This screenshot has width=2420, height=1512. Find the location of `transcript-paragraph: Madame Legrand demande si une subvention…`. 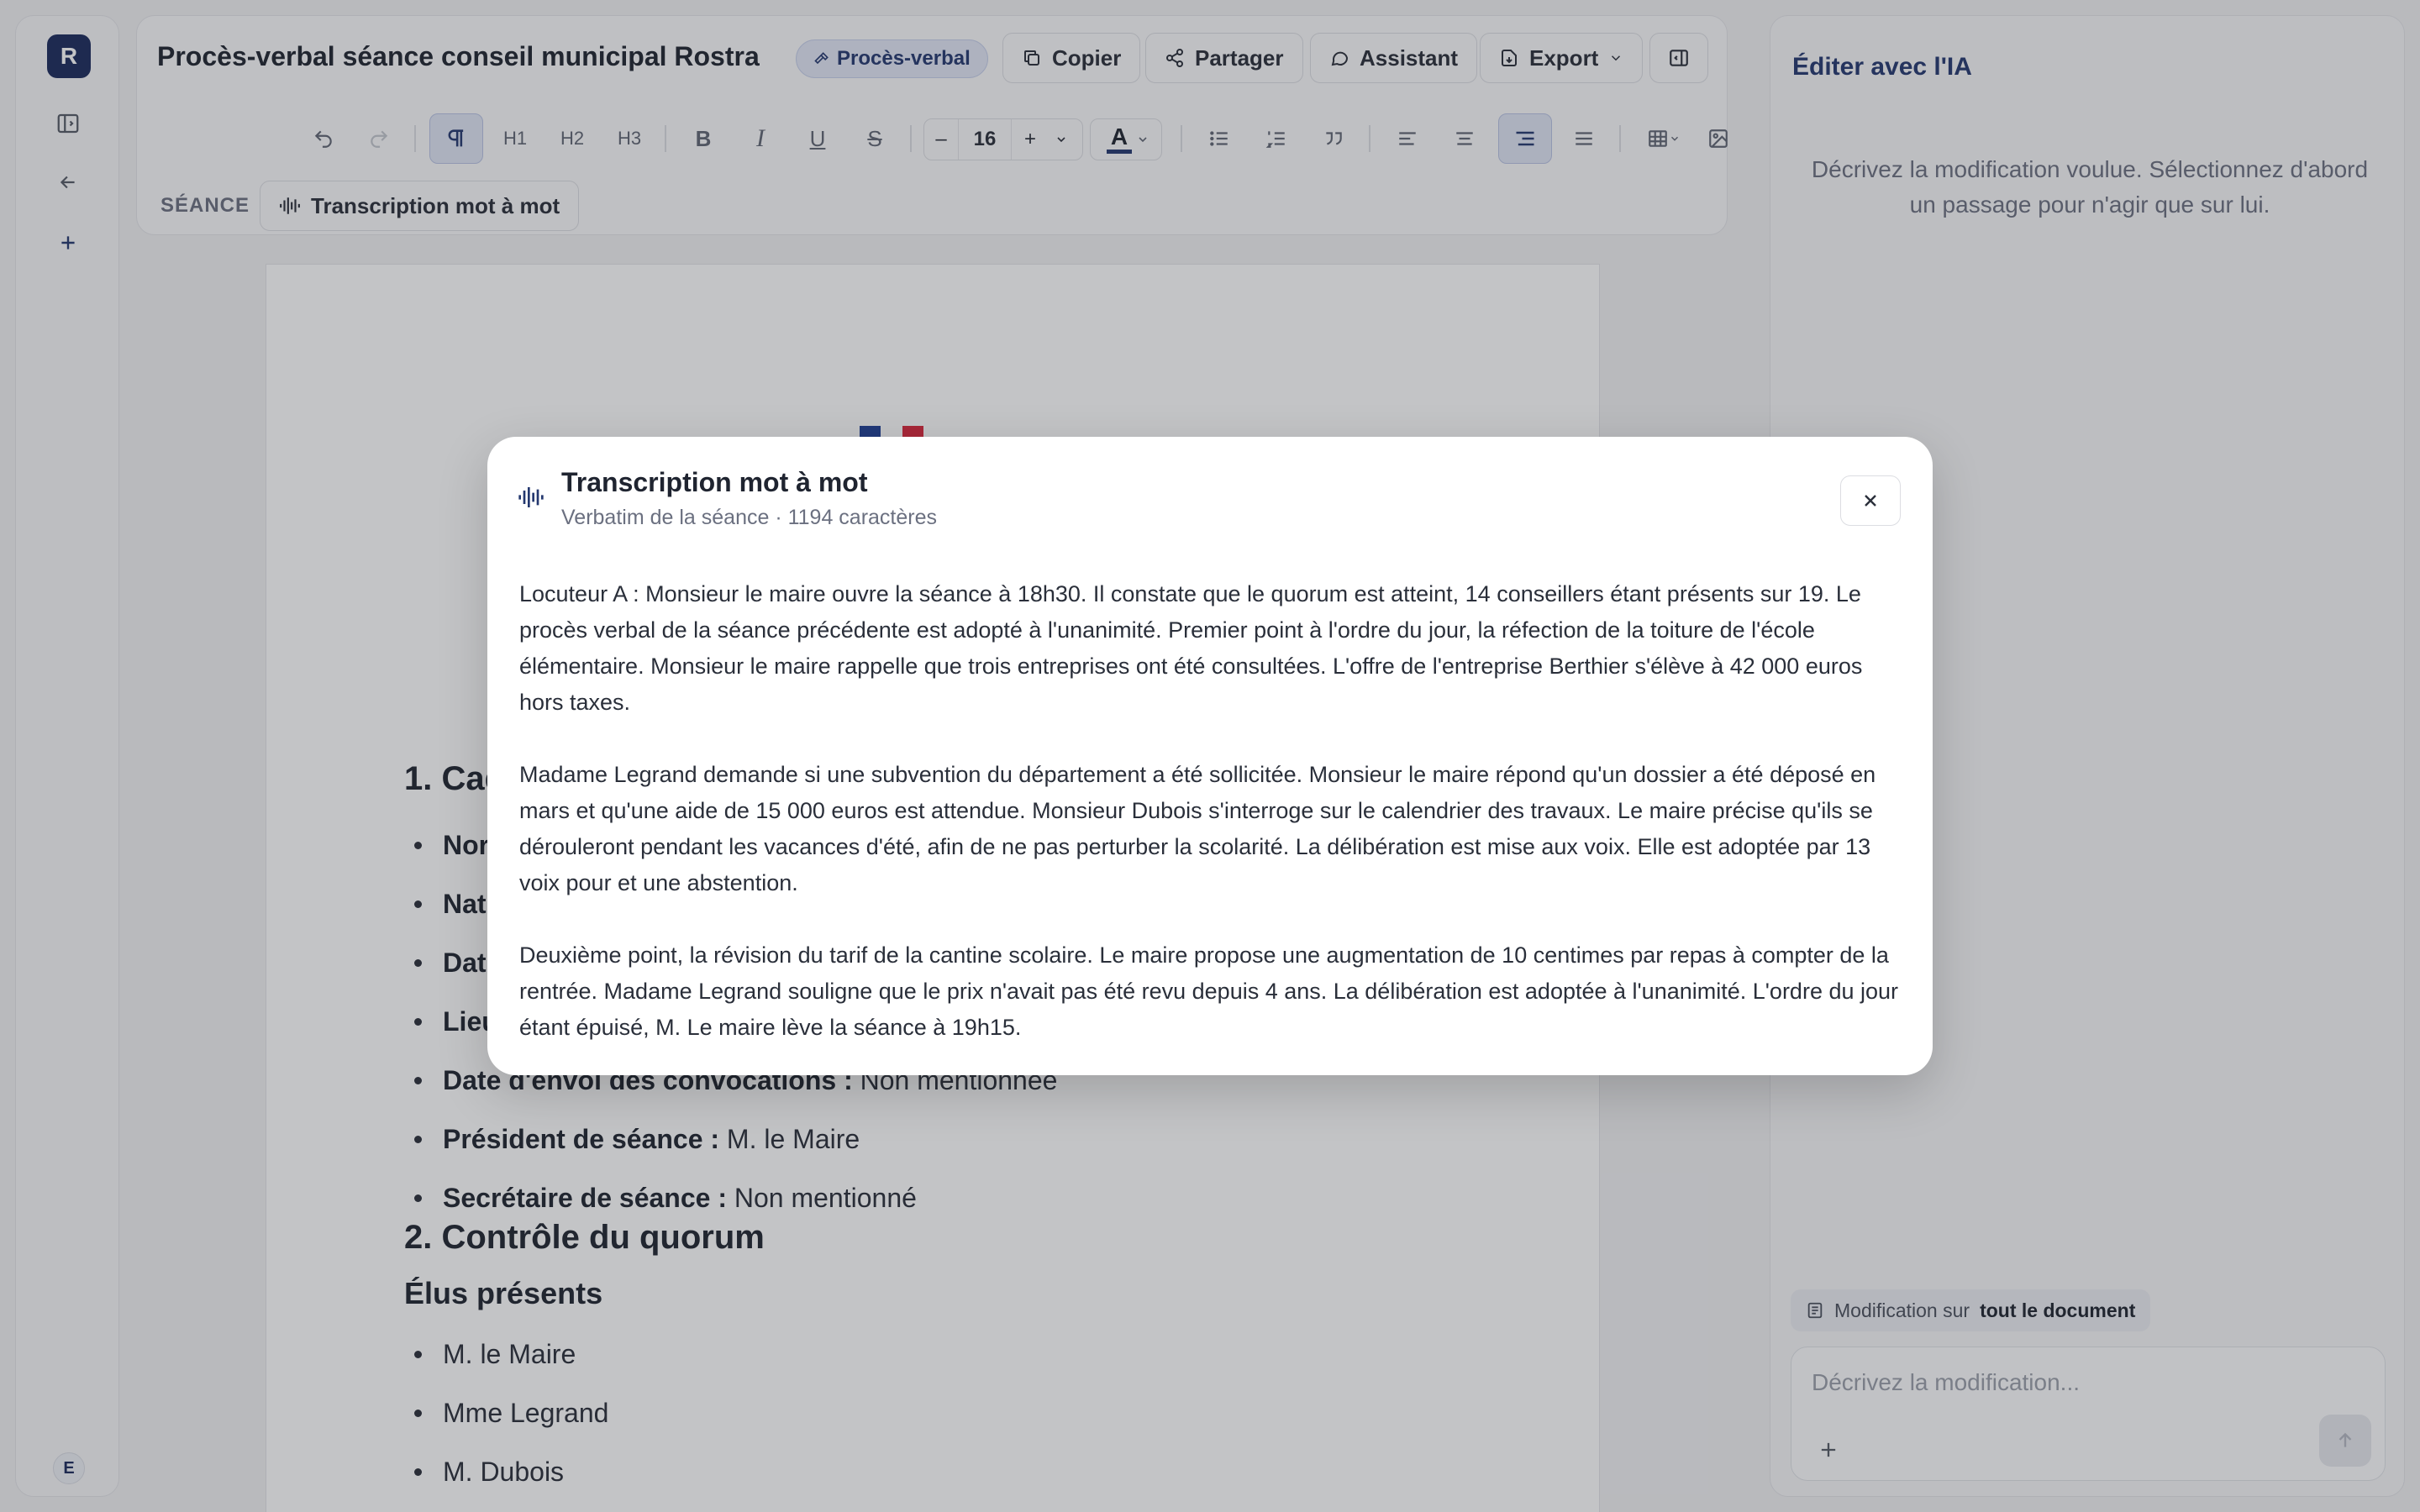

transcript-paragraph: Madame Legrand demande si une subvention… is located at coordinates (1197, 828).